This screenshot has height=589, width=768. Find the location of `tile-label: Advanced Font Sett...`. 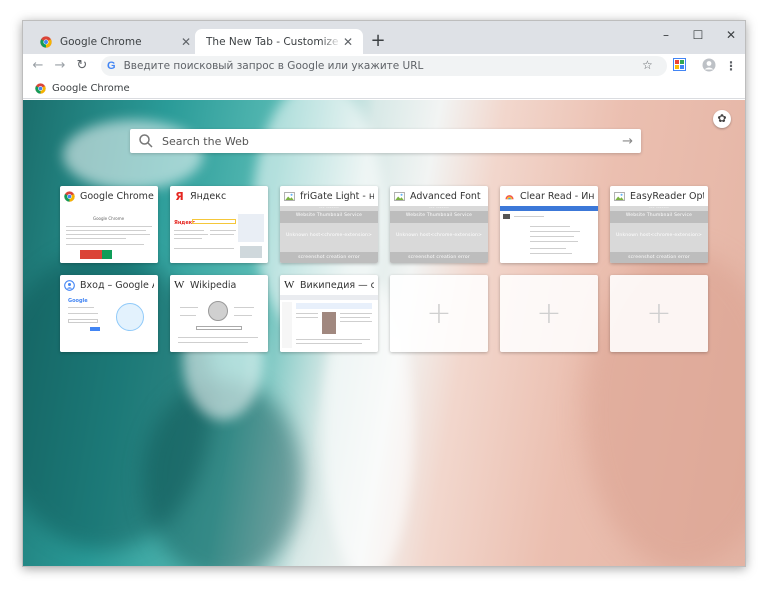

tile-label: Advanced Font Sett... is located at coordinates (447, 196).